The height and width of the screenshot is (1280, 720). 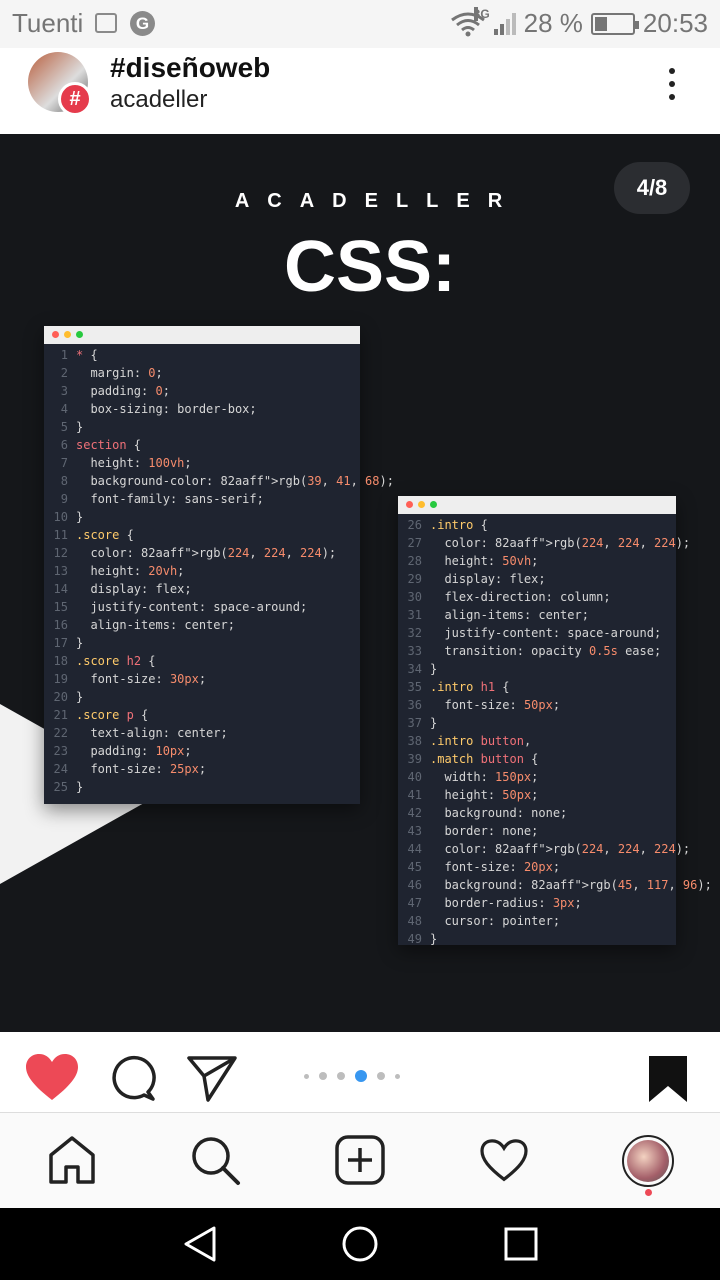 What do you see at coordinates (158, 100) in the screenshot?
I see `post-username: acadeller` at bounding box center [158, 100].